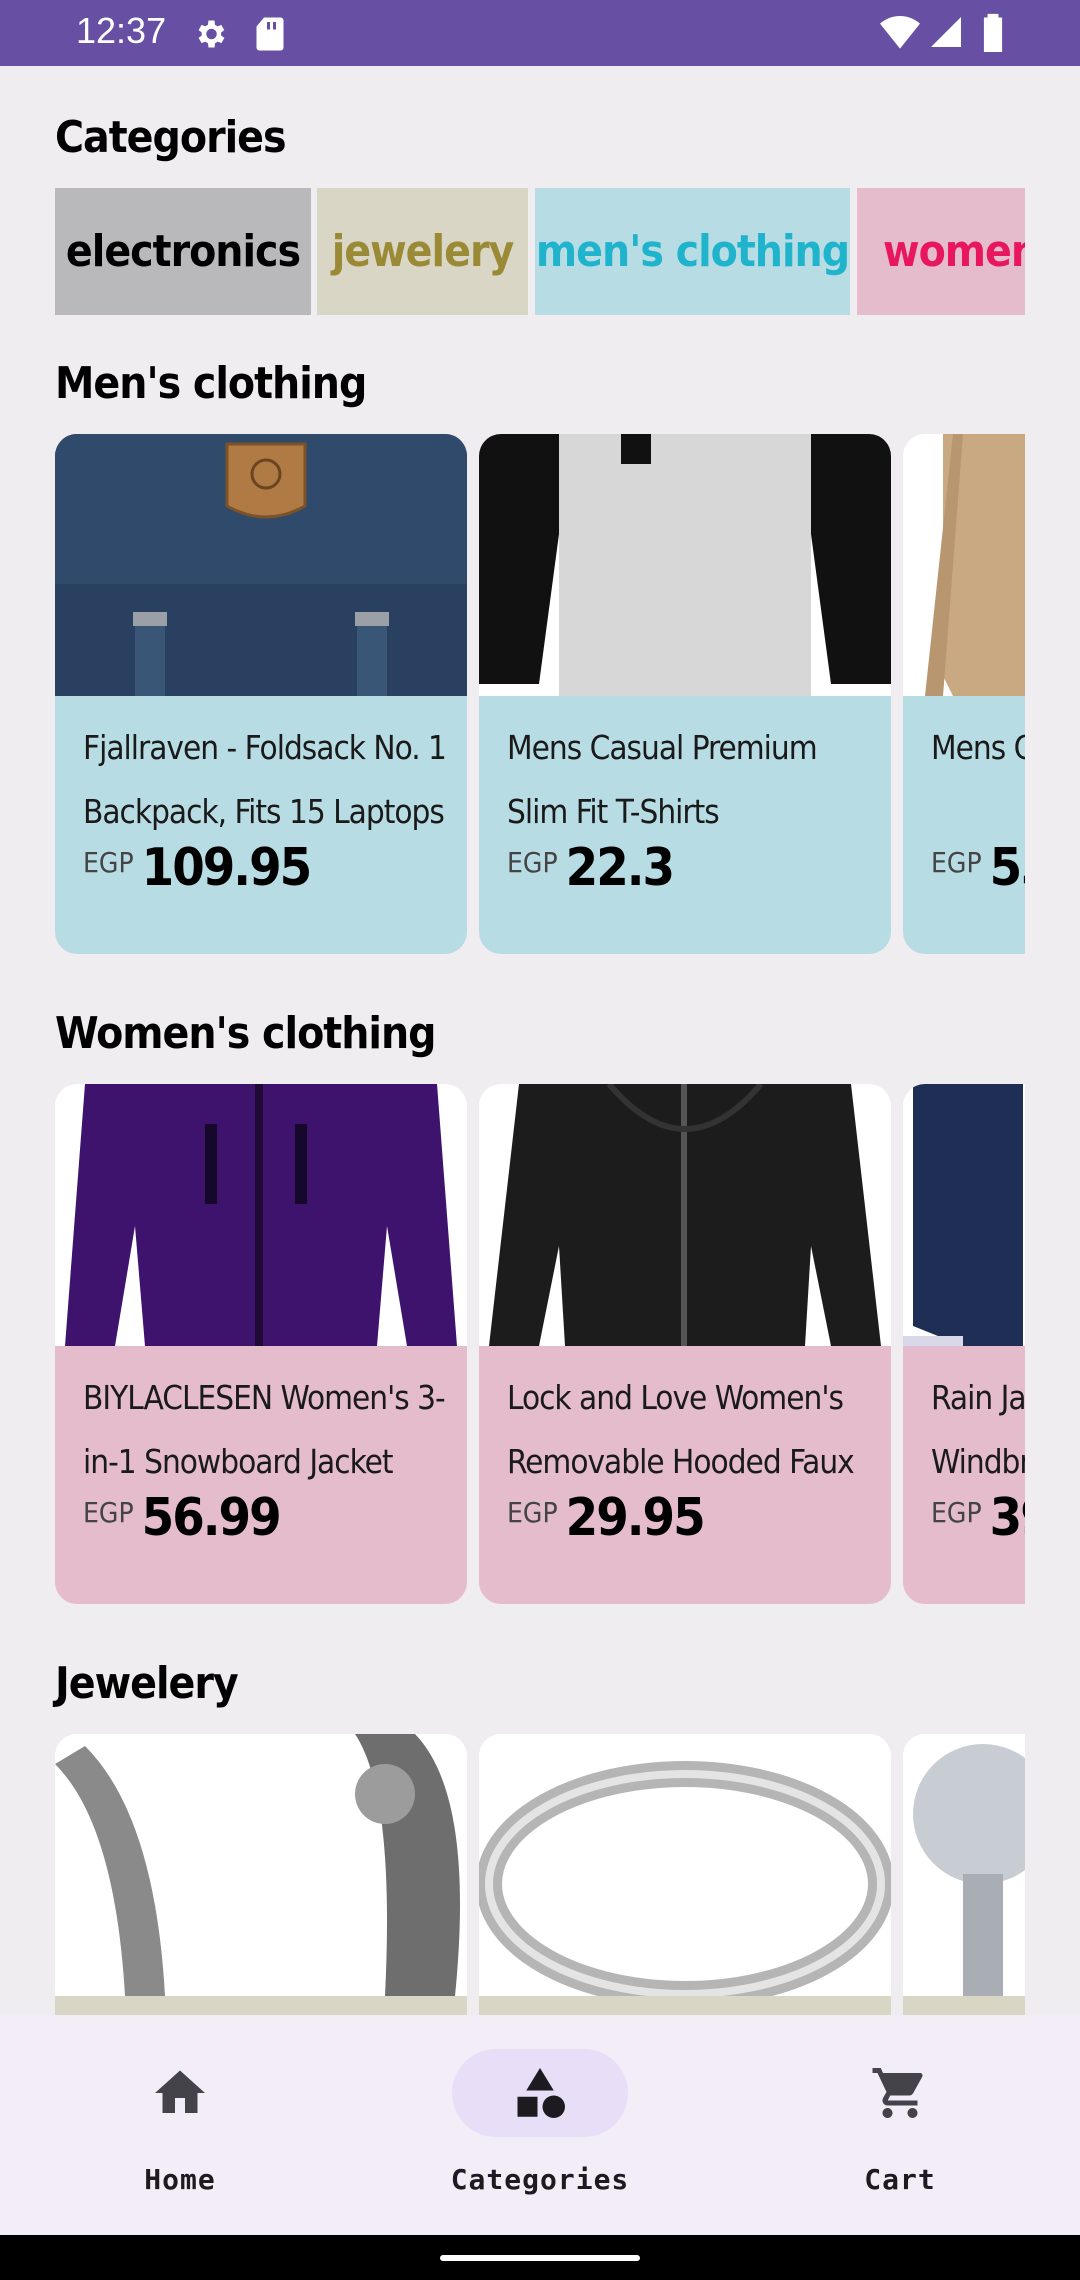 The height and width of the screenshot is (2280, 1080). What do you see at coordinates (900, 32) in the screenshot?
I see `wifi-icon` at bounding box center [900, 32].